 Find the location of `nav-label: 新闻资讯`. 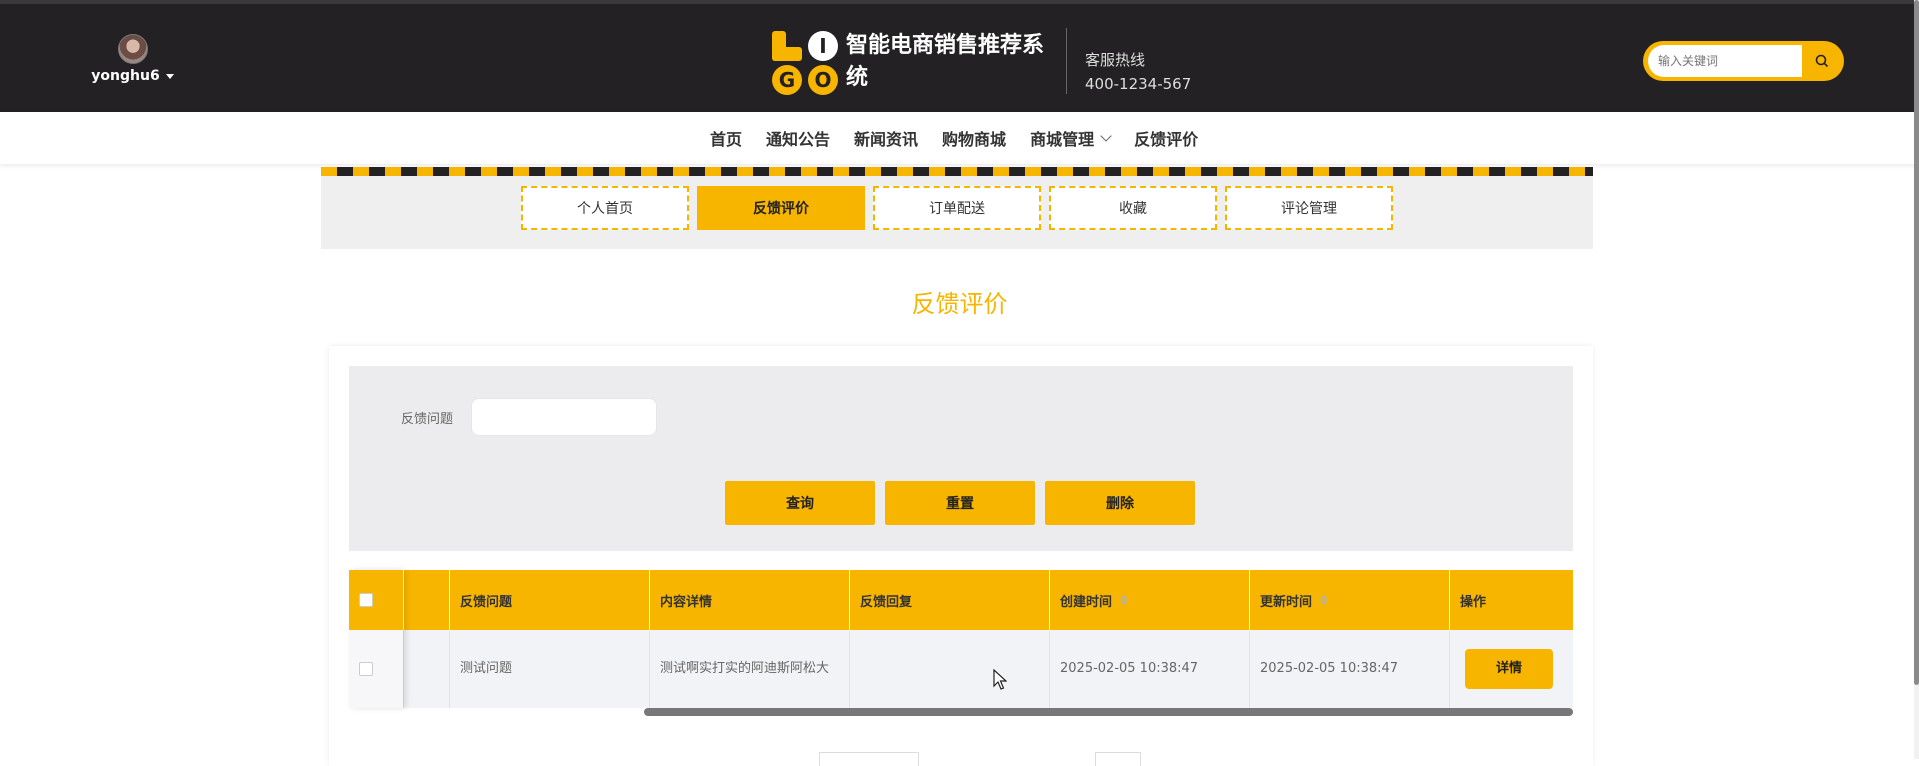

nav-label: 新闻资讯 is located at coordinates (886, 139).